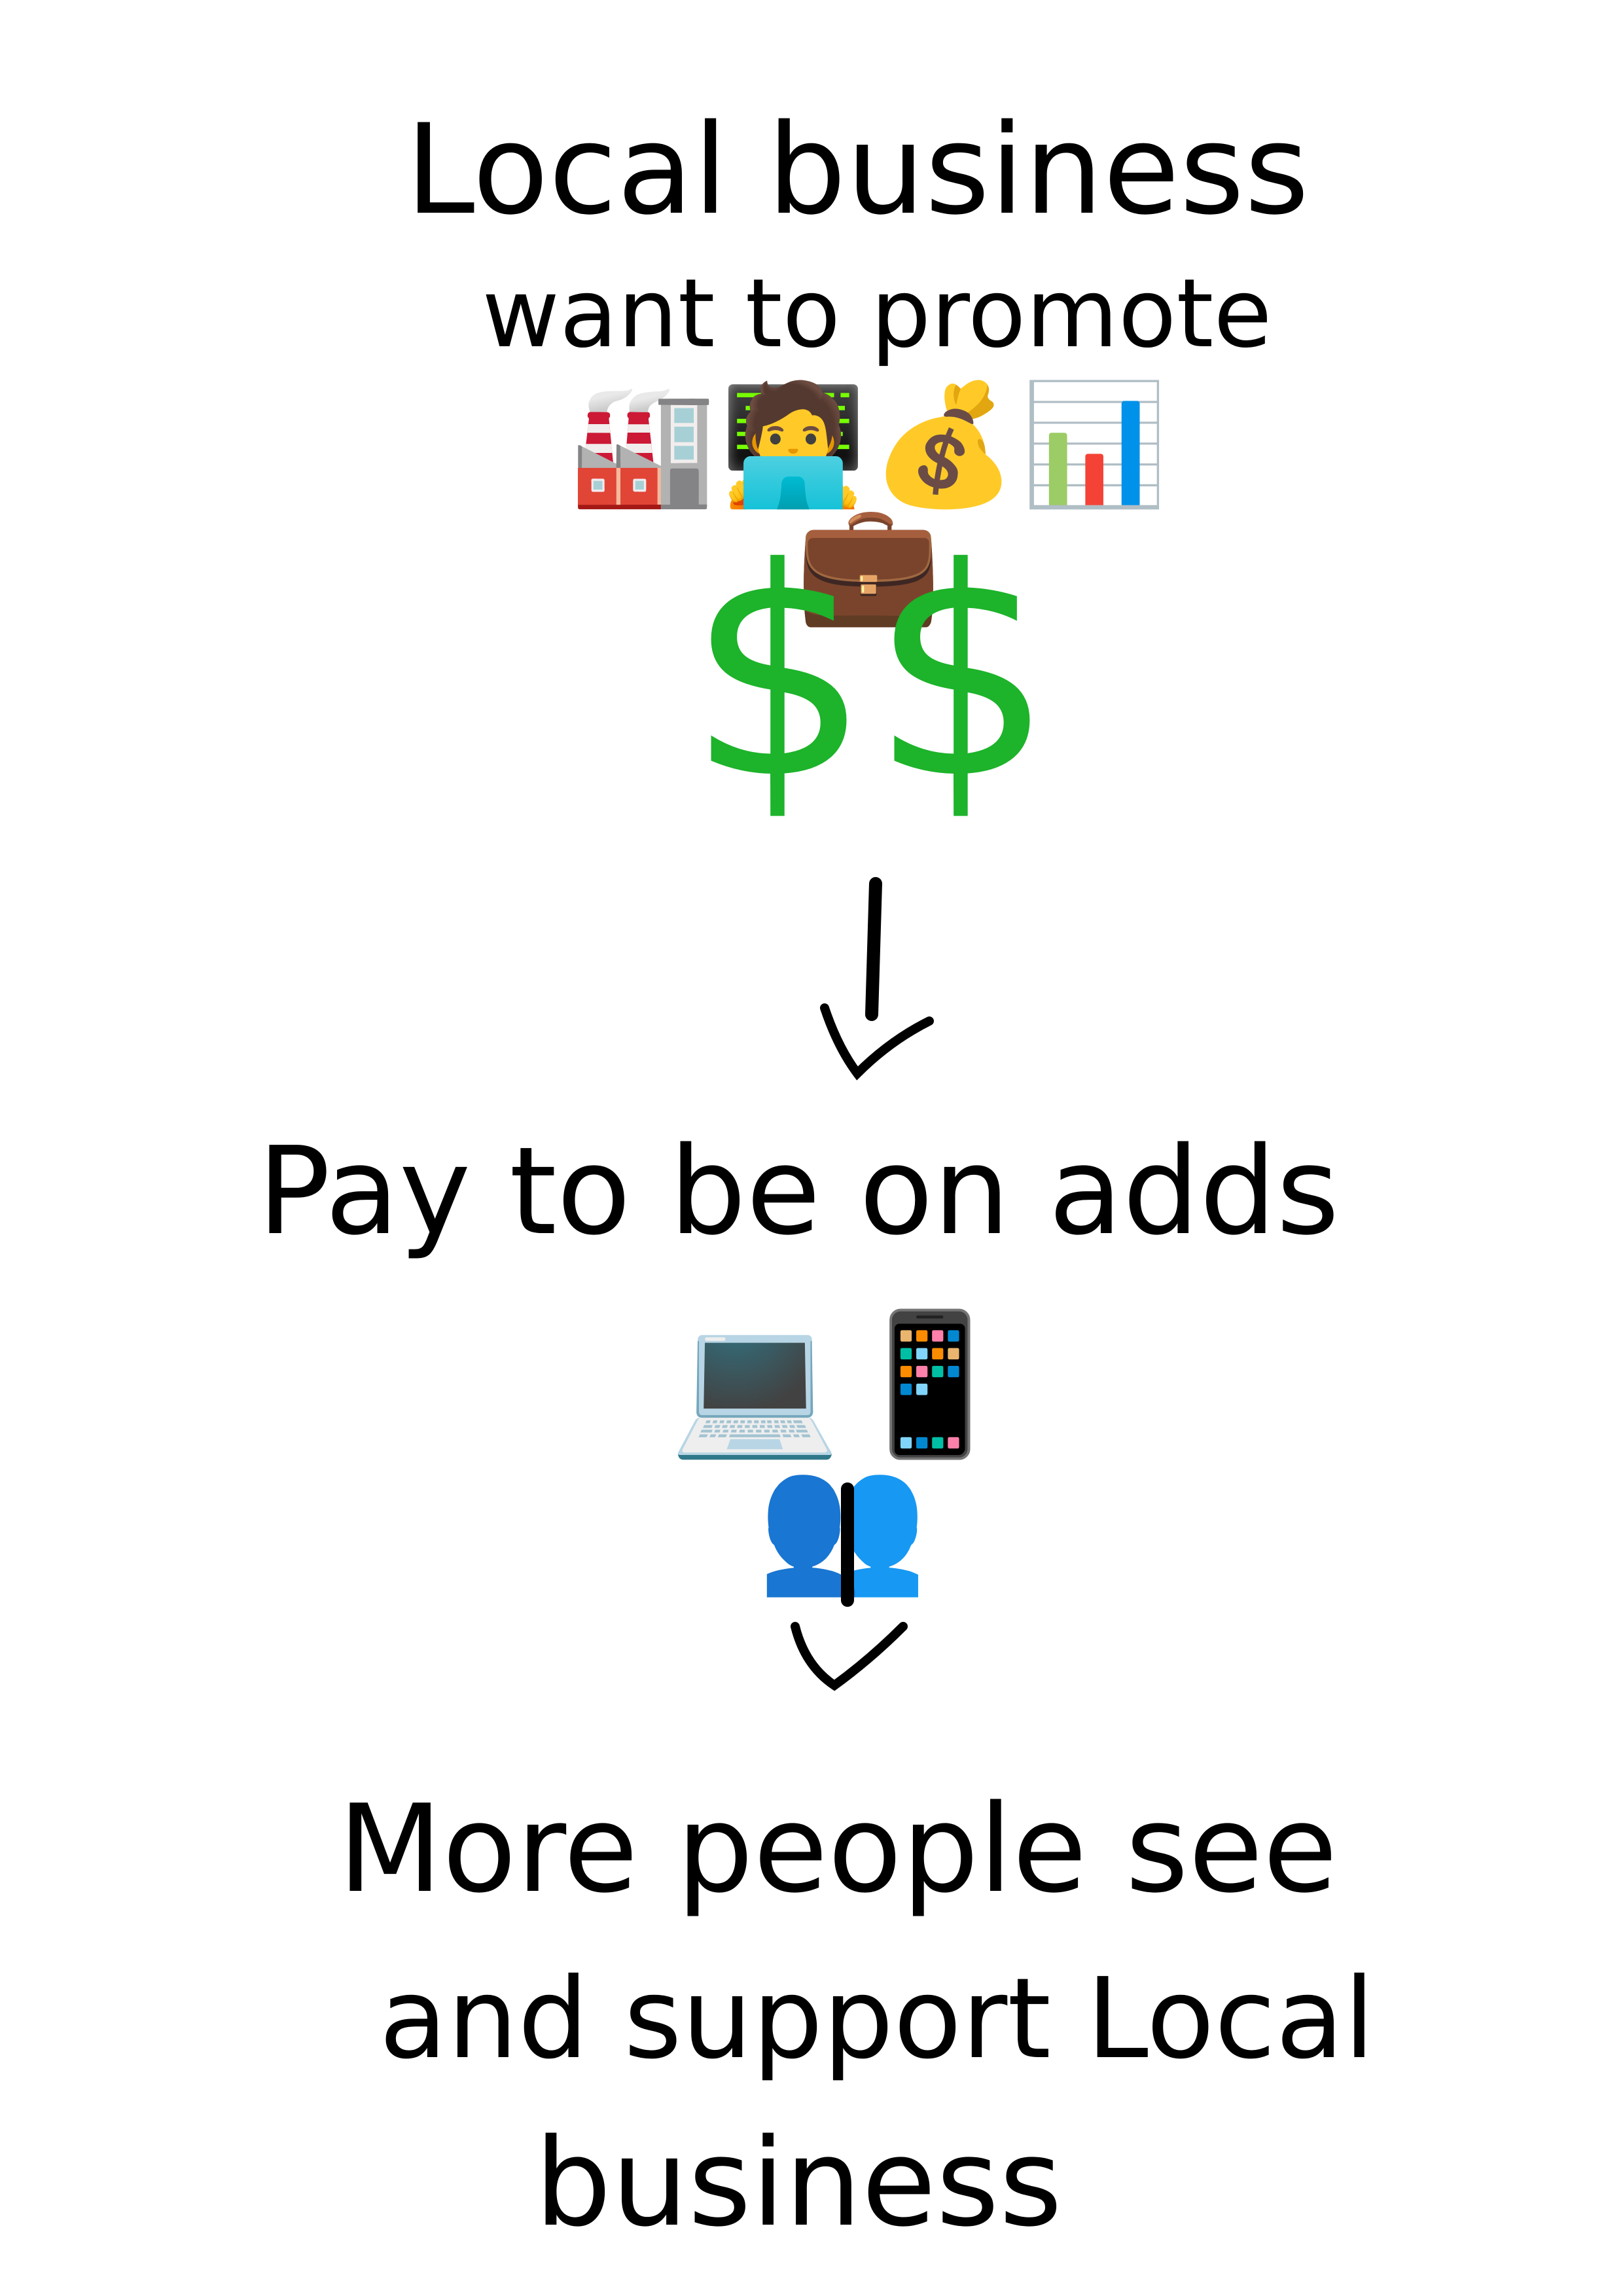 This screenshot has width=1623, height=2296. I want to click on result-line-1: More people see, so click(838, 1849).